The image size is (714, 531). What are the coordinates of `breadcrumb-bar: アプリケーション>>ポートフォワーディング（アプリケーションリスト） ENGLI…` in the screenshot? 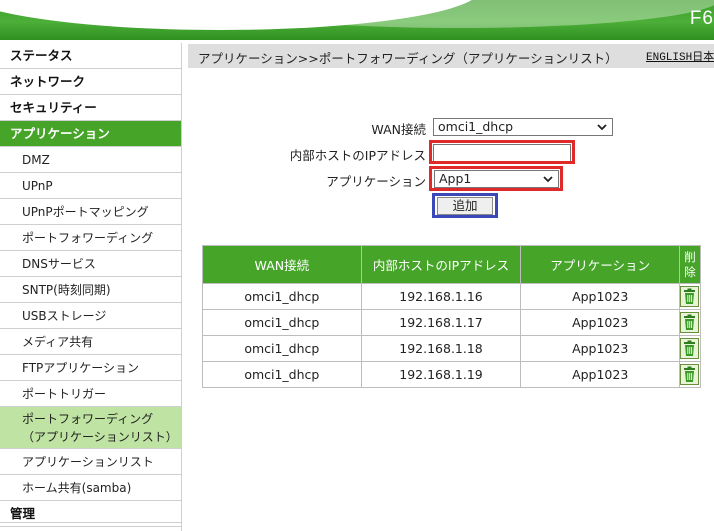 It's located at (451, 56).